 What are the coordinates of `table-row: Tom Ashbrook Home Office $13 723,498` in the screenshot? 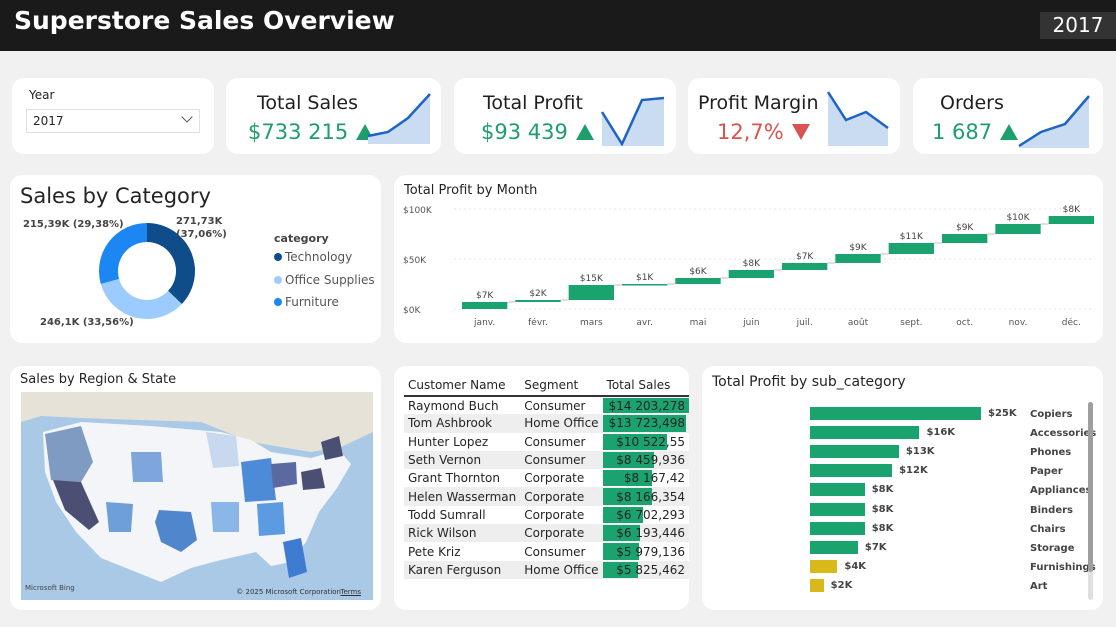 It's located at (546, 423).